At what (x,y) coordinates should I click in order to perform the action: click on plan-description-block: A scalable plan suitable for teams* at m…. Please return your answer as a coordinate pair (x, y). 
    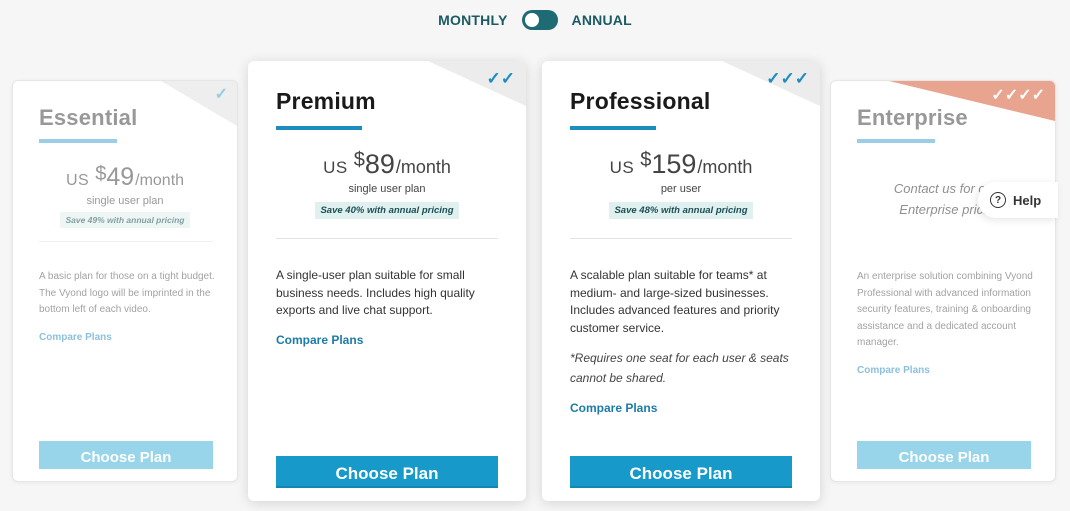
    Looking at the image, I should click on (681, 342).